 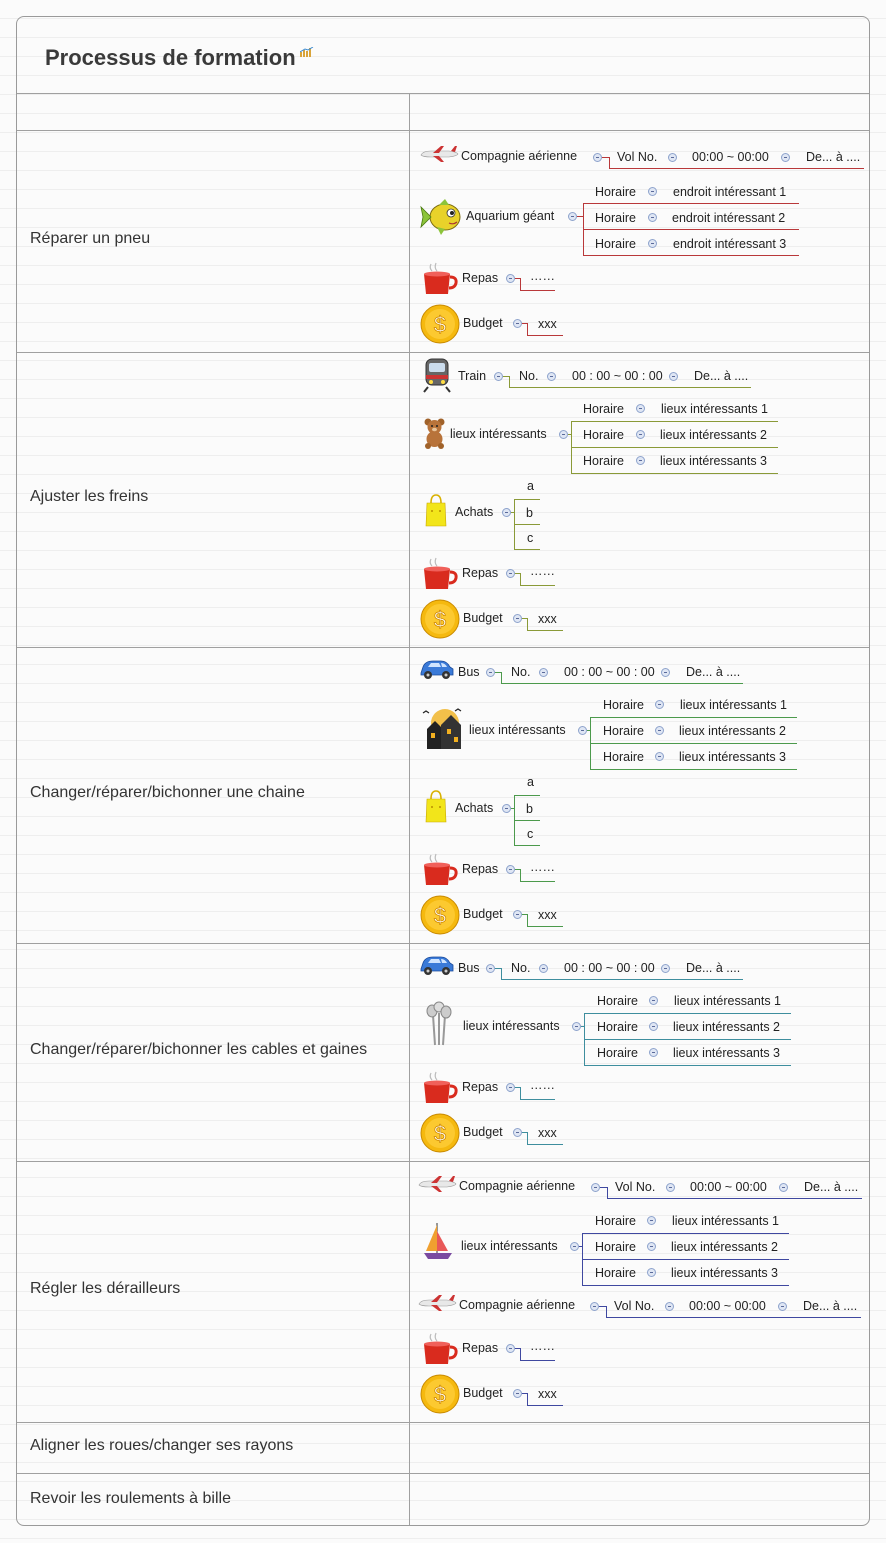 What do you see at coordinates (510, 216) in the screenshot?
I see `place-label: Aquarium géant` at bounding box center [510, 216].